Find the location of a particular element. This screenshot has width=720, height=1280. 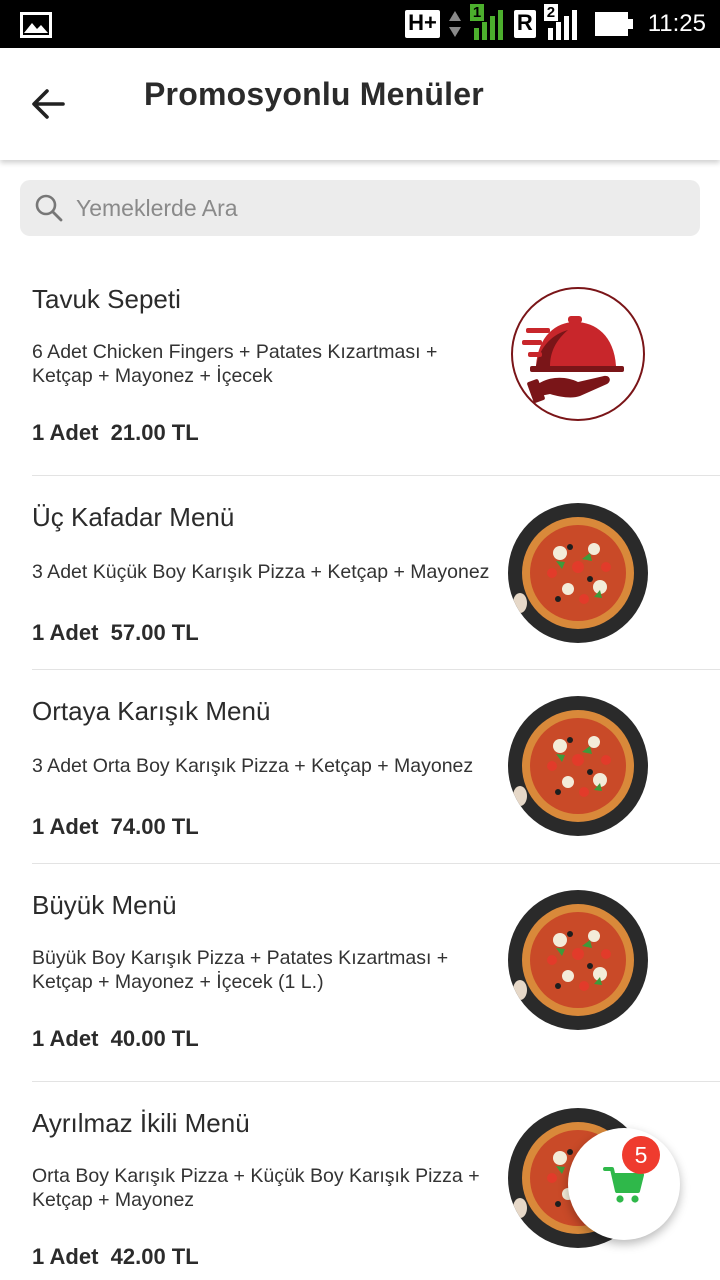

arrow-left-icon is located at coordinates (48, 104).